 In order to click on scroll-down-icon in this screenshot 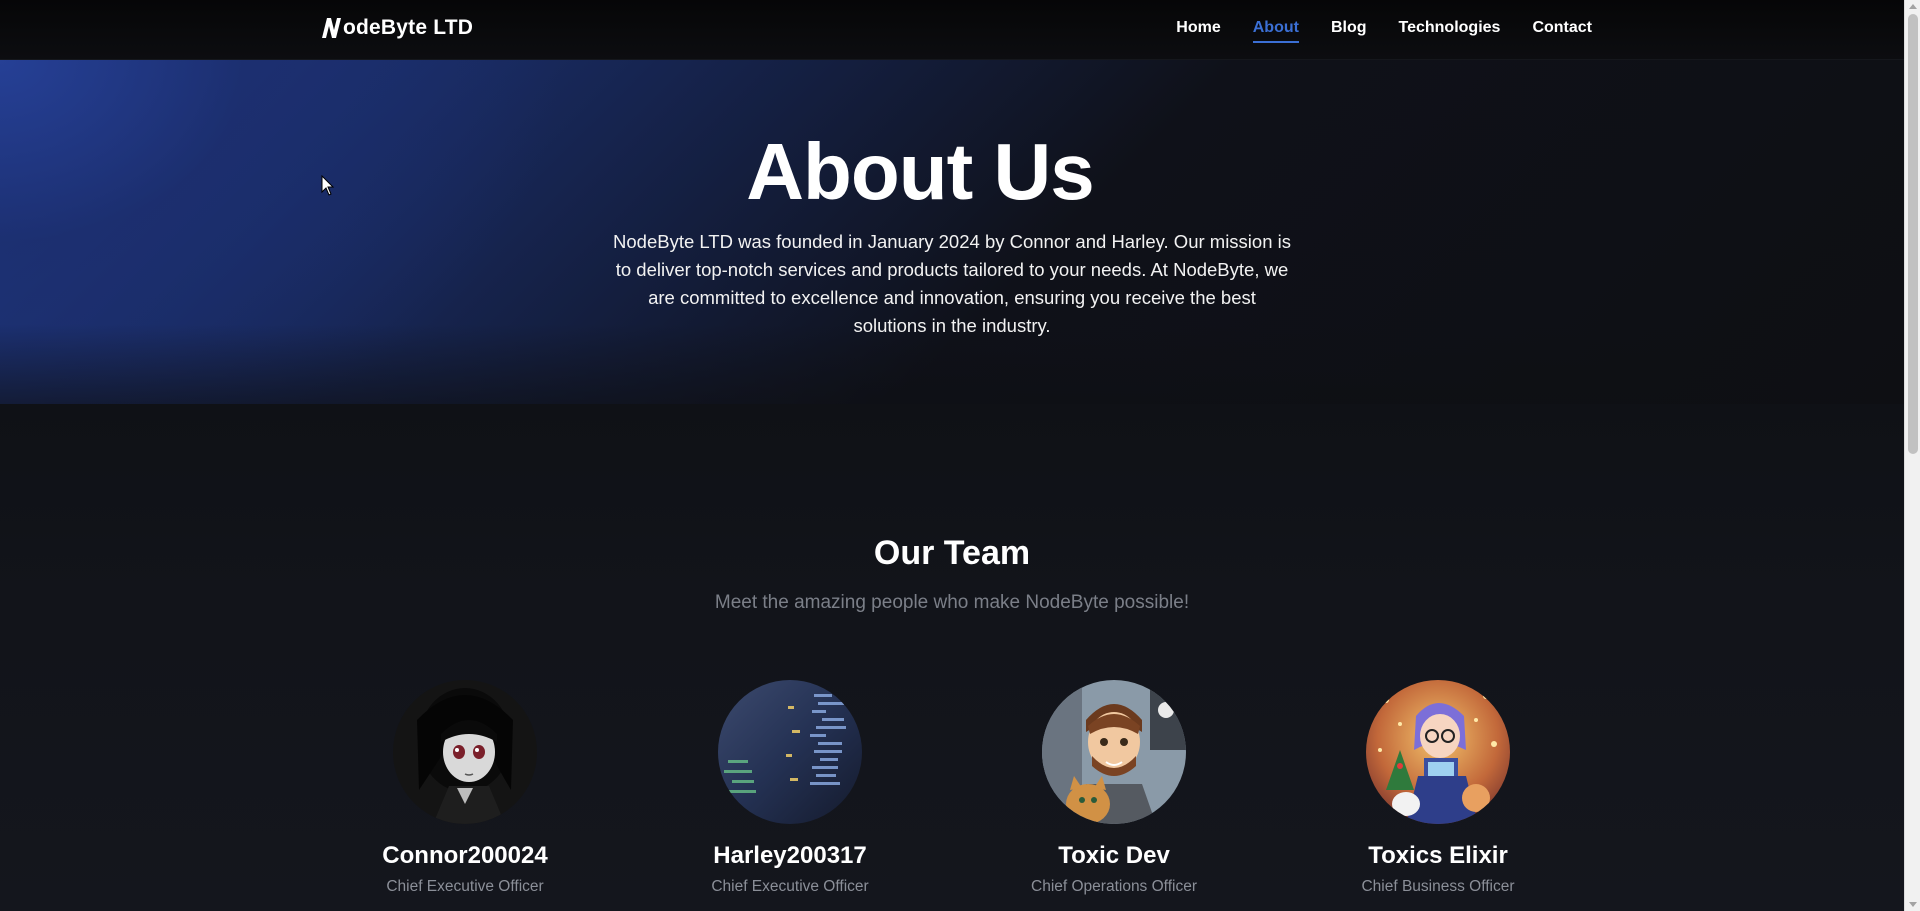, I will do `click(1913, 904)`.